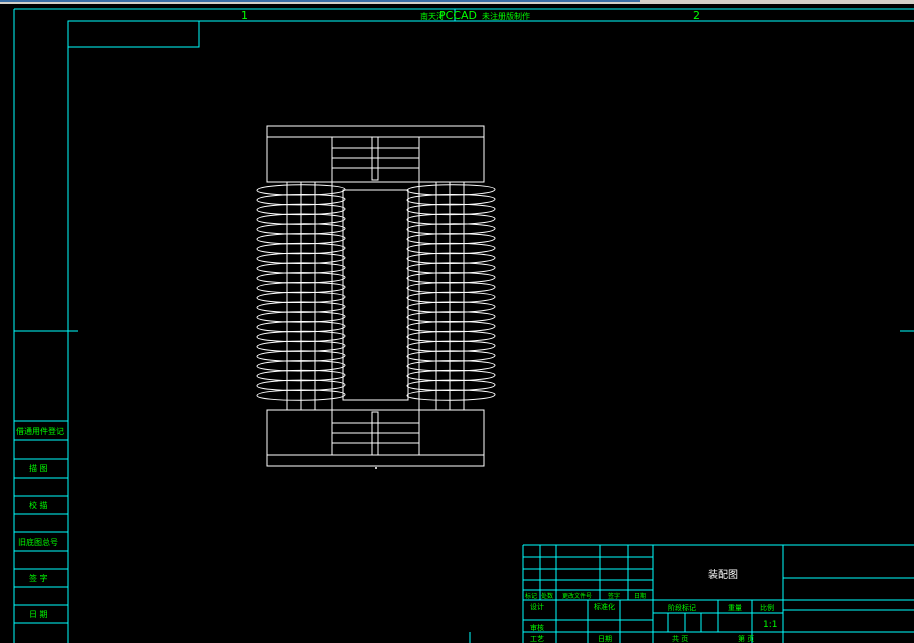  What do you see at coordinates (320, 1) in the screenshot?
I see `title-bar-accent` at bounding box center [320, 1].